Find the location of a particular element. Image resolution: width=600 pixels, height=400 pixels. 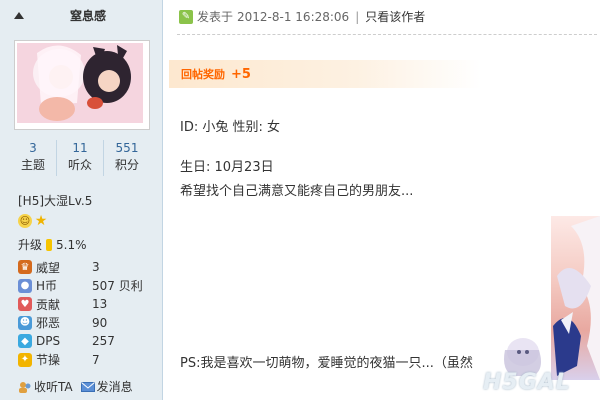

property-label: 节操 is located at coordinates (48, 360).